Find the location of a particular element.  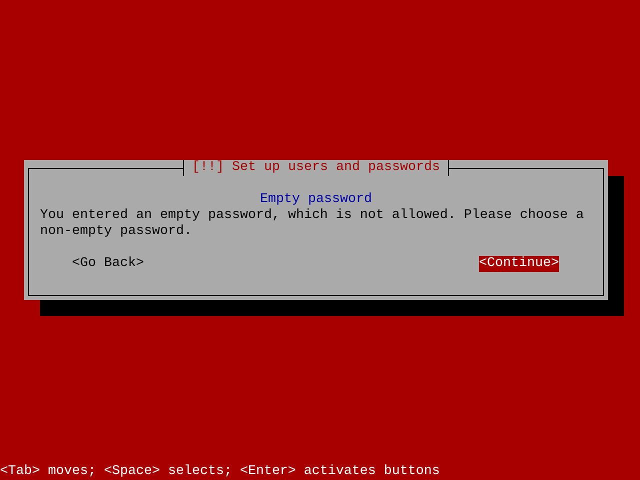

dialog-message: You entered an empty password, which is not allowed. Please choose a non-empty password. is located at coordinates (312, 224).